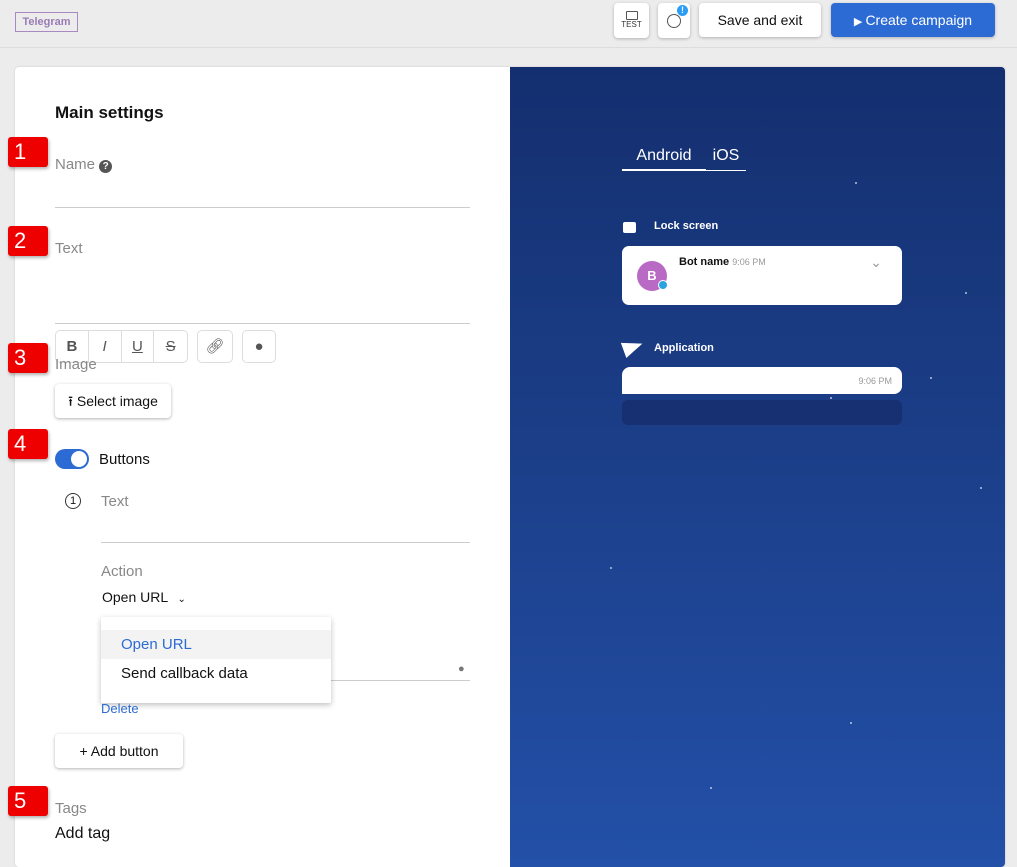  I want to click on expand-chevron-icon: ⌄, so click(876, 262).